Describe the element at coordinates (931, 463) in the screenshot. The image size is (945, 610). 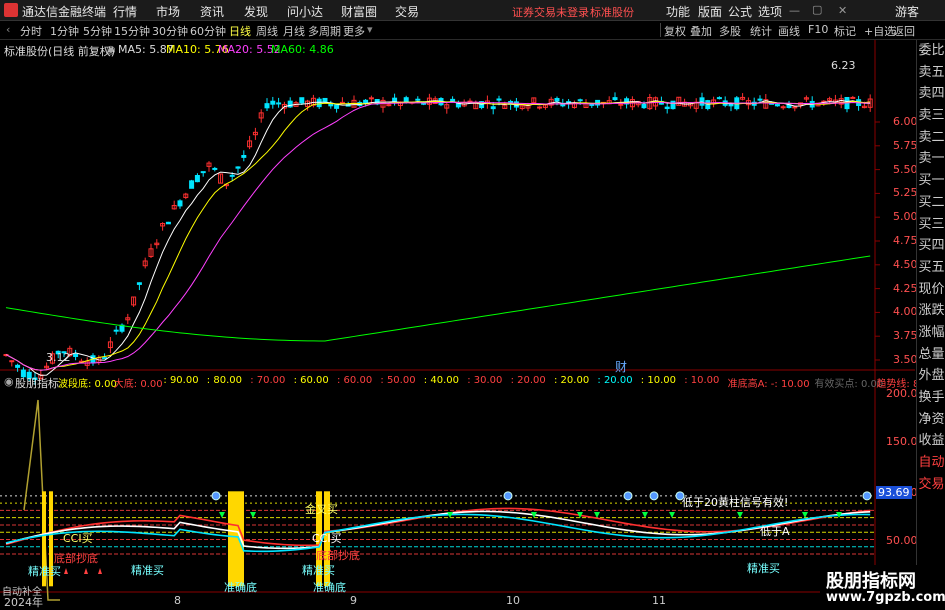
I see `sidebar-item: 自动` at that location.